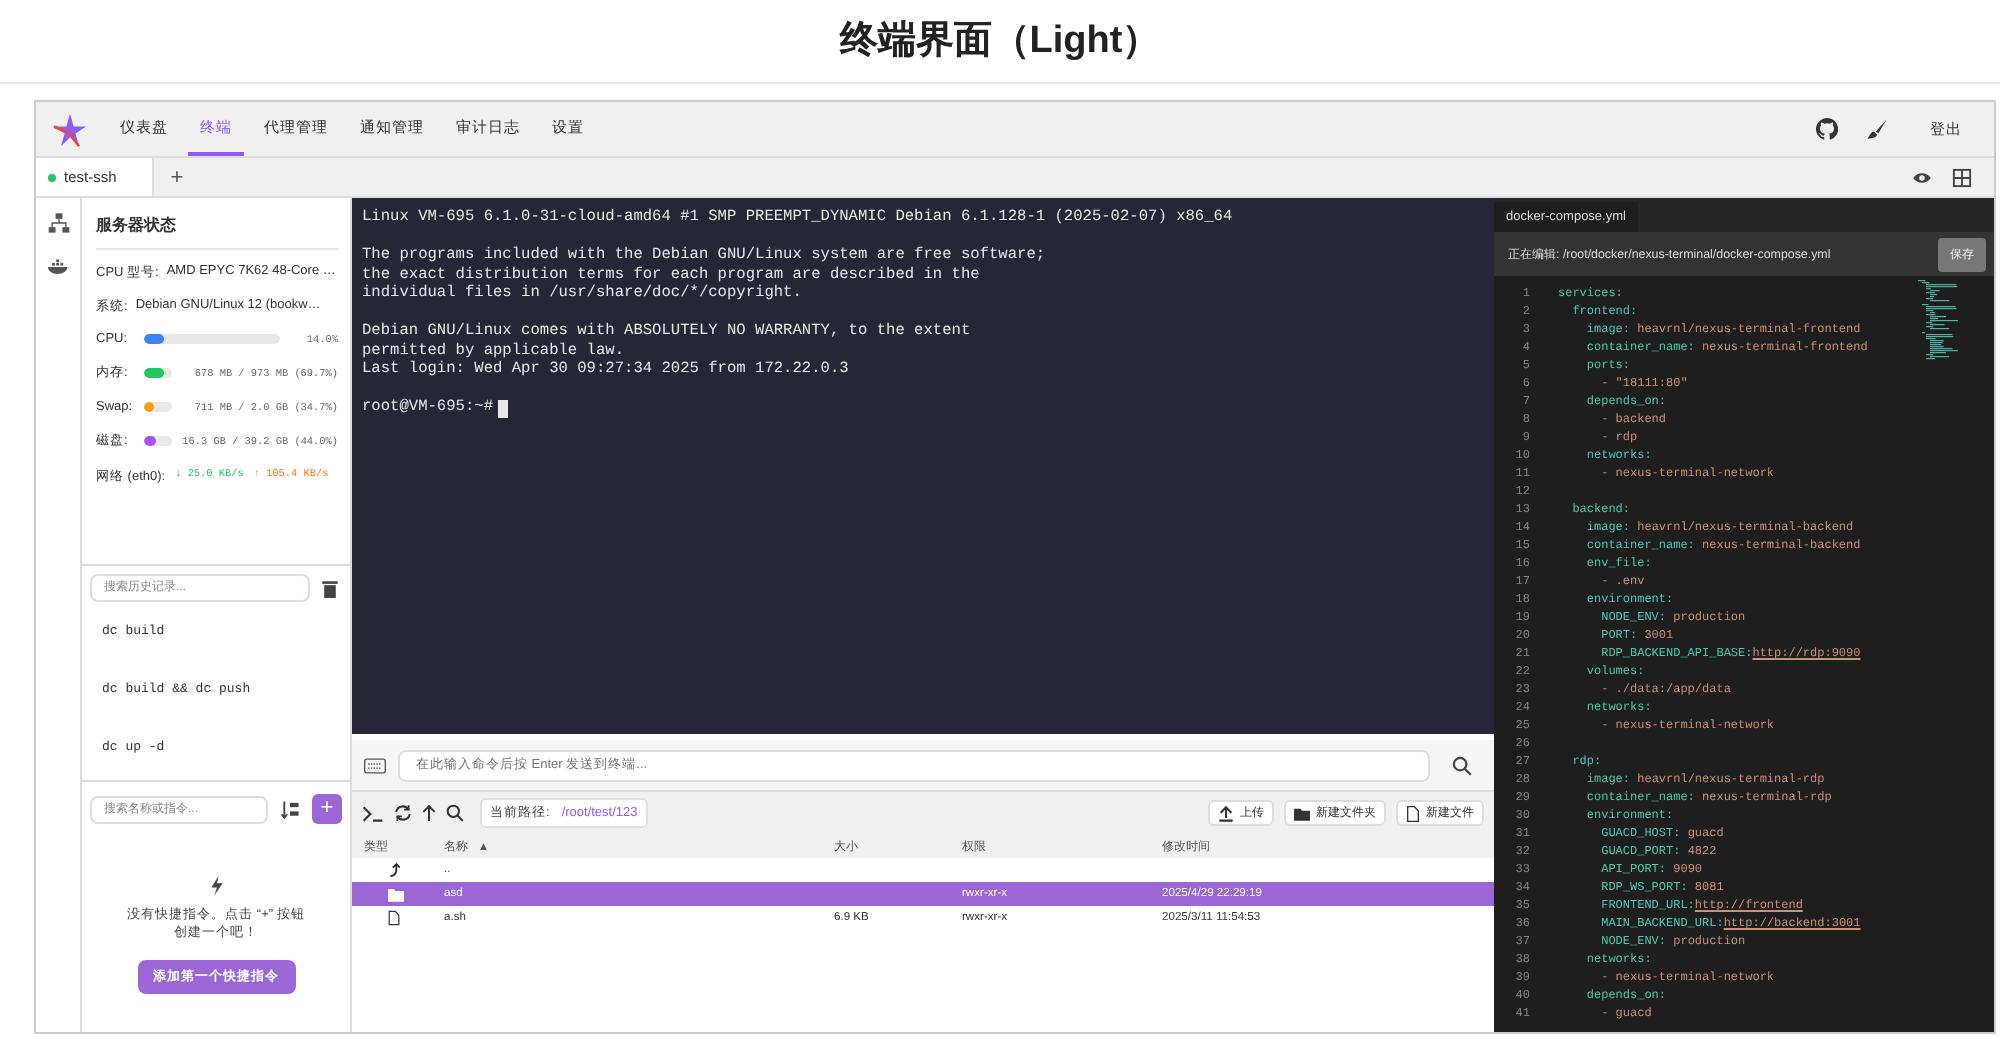 The height and width of the screenshot is (1038, 2000). Describe the element at coordinates (403, 813) in the screenshot. I see `refresh-icon` at that location.